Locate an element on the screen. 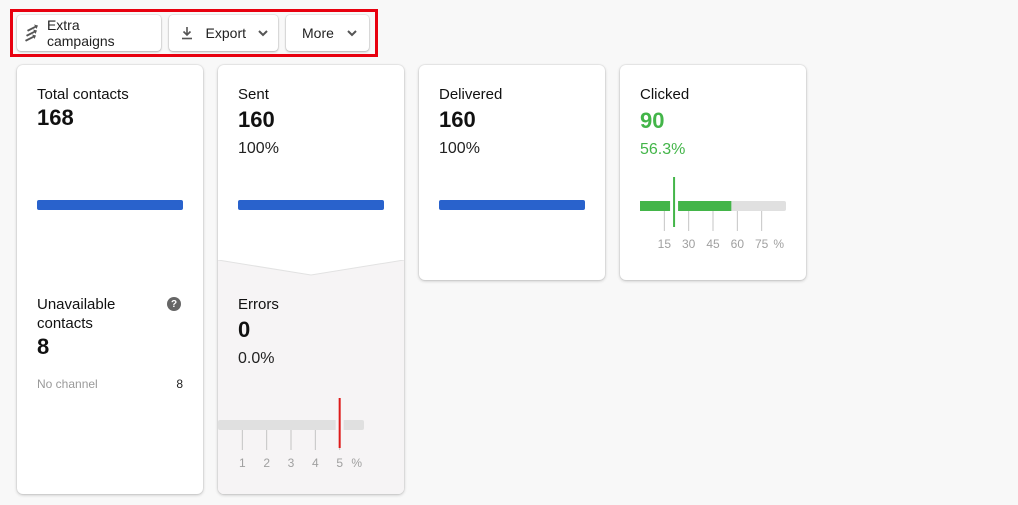 Image resolution: width=1018 pixels, height=505 pixels. unavailable-contacts-label-line1: Unavailable is located at coordinates (76, 304).